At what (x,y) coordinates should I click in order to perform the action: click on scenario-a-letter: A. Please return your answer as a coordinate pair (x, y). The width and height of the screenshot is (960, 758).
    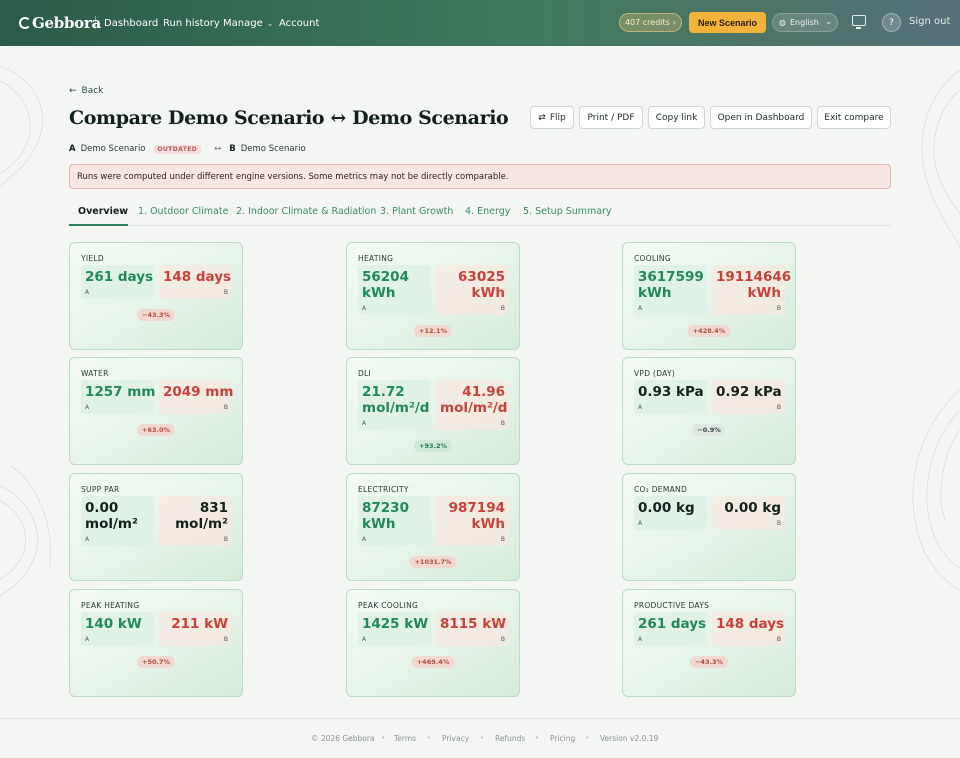
    Looking at the image, I should click on (72, 149).